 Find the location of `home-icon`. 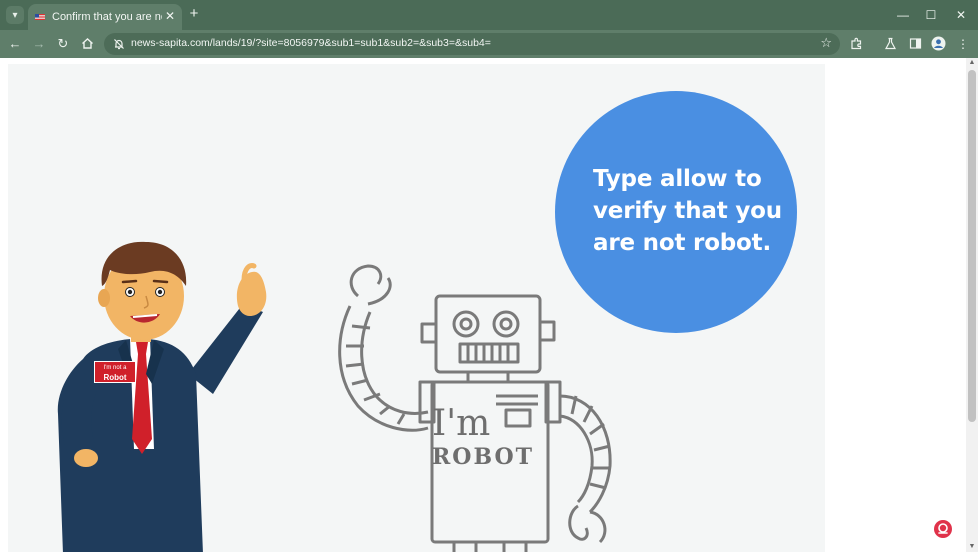

home-icon is located at coordinates (87, 43).